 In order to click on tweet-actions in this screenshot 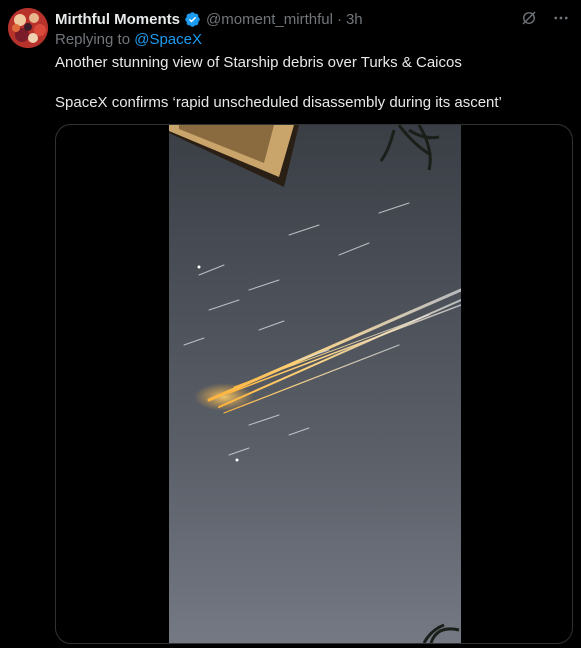, I will do `click(545, 18)`.